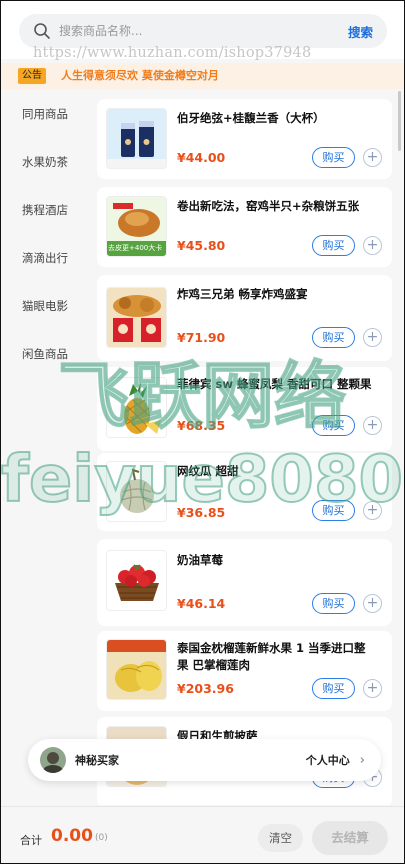  Describe the element at coordinates (136, 669) in the screenshot. I see `durian-icon` at that location.